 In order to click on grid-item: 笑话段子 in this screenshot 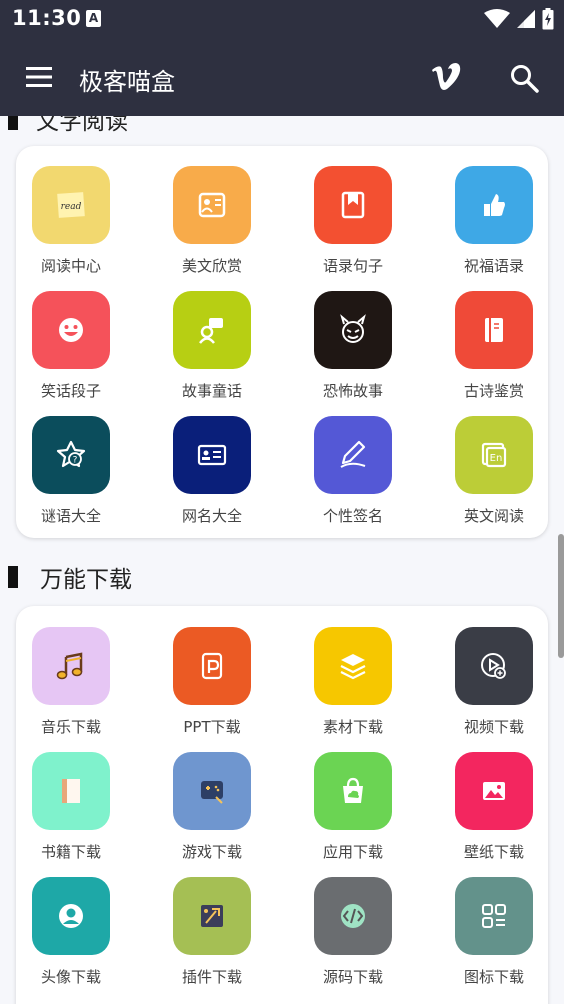, I will do `click(86, 353)`.